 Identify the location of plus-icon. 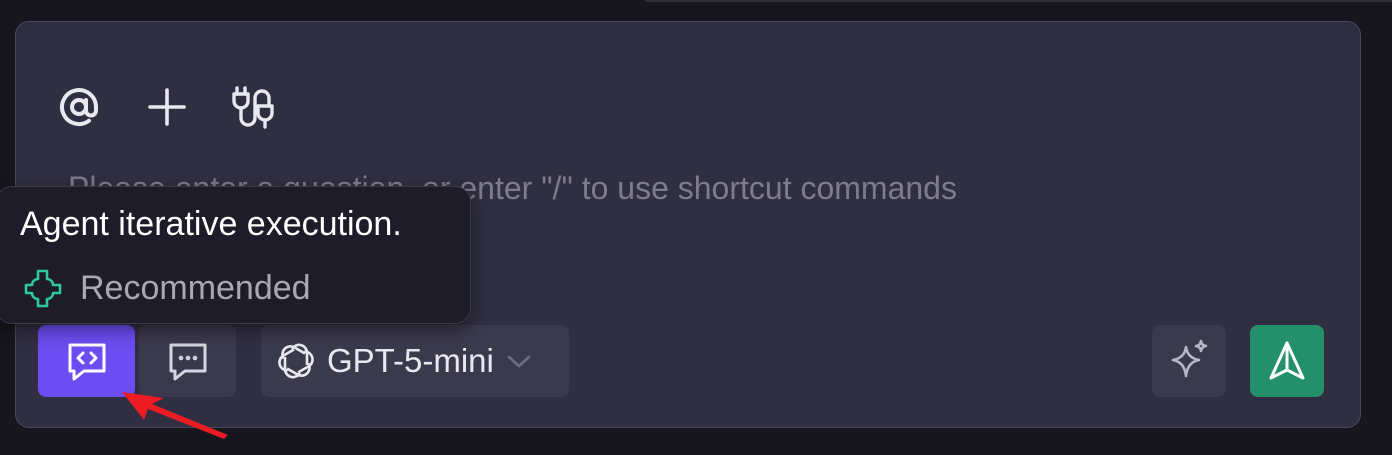
(167, 107).